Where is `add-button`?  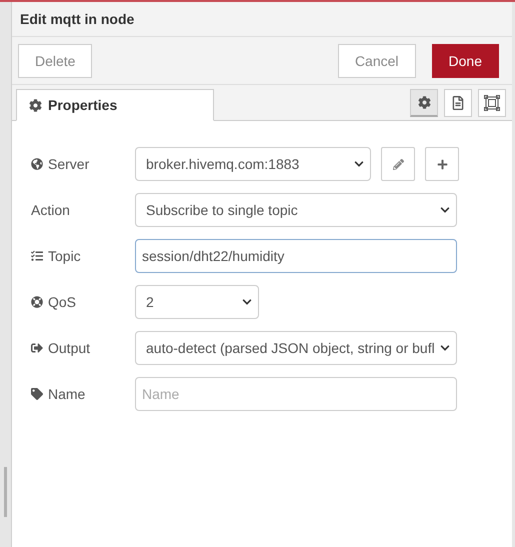
add-button is located at coordinates (442, 164).